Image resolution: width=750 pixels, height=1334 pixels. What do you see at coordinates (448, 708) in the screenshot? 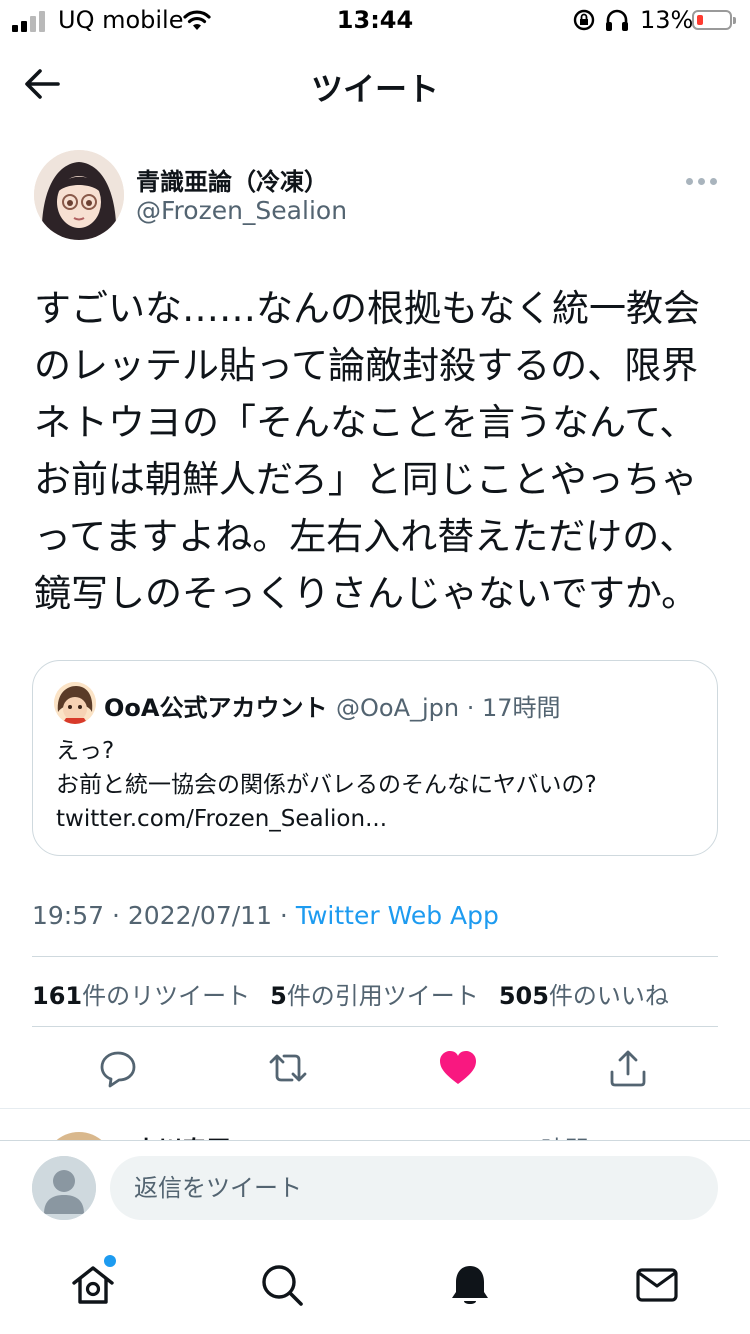
I see `quoted-author-handle: @OoA_jpn · 17時間` at bounding box center [448, 708].